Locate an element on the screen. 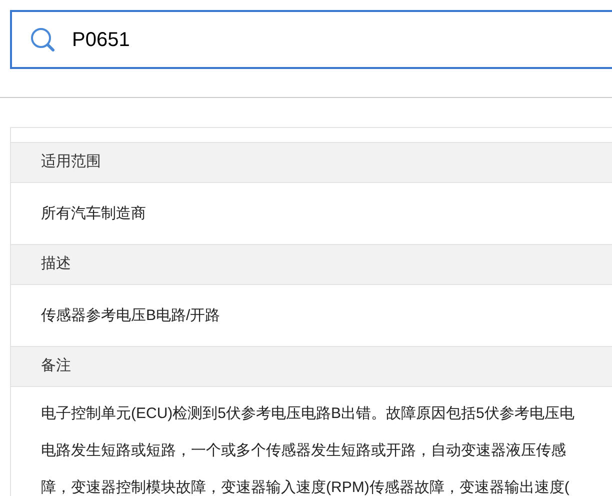  search-field: P0651 is located at coordinates (311, 39).